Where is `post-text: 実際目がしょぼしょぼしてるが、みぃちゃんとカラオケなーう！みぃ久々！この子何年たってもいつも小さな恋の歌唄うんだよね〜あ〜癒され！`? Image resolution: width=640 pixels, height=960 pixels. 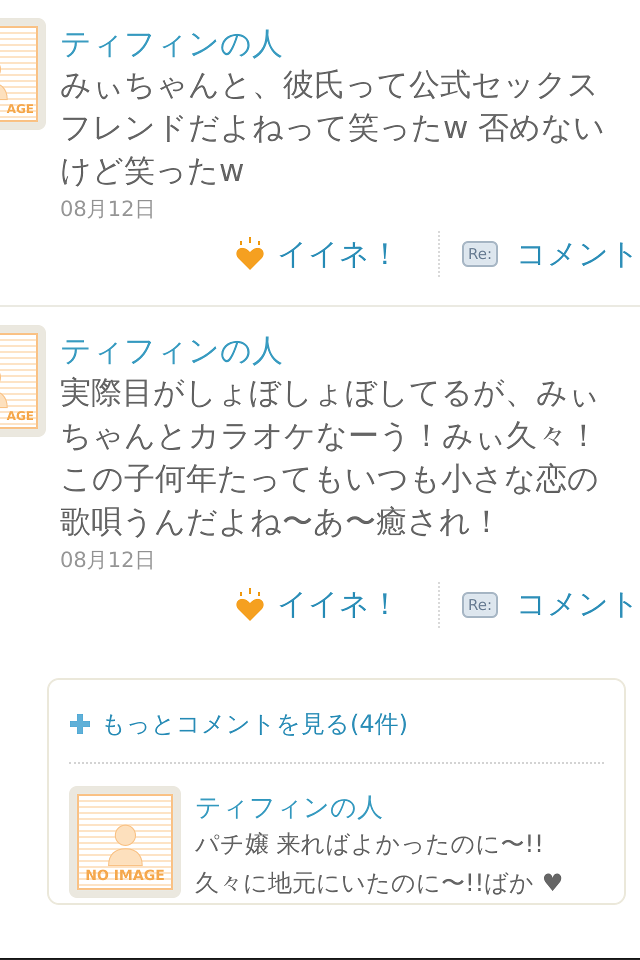 post-text: 実際目がしょぼしょぼしてるが、みぃちゃんとカラオケなーう！みぃ久々！この子何年たってもいつも小さな恋の歌唄うんだよね〜あ〜癒され！ is located at coordinates (330, 458).